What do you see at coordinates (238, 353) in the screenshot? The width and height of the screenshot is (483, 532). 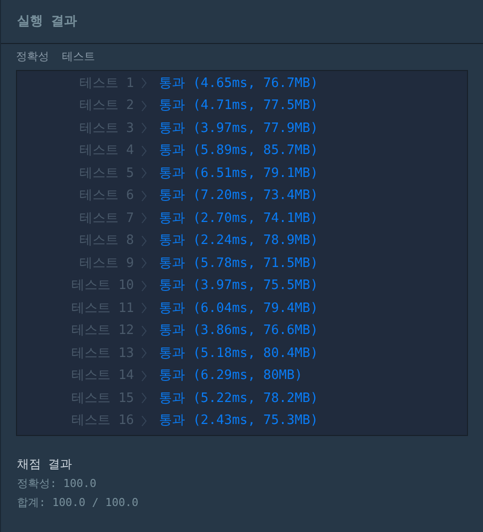 I see `test-result: 통과 (5.18ms, 80.4MB)` at bounding box center [238, 353].